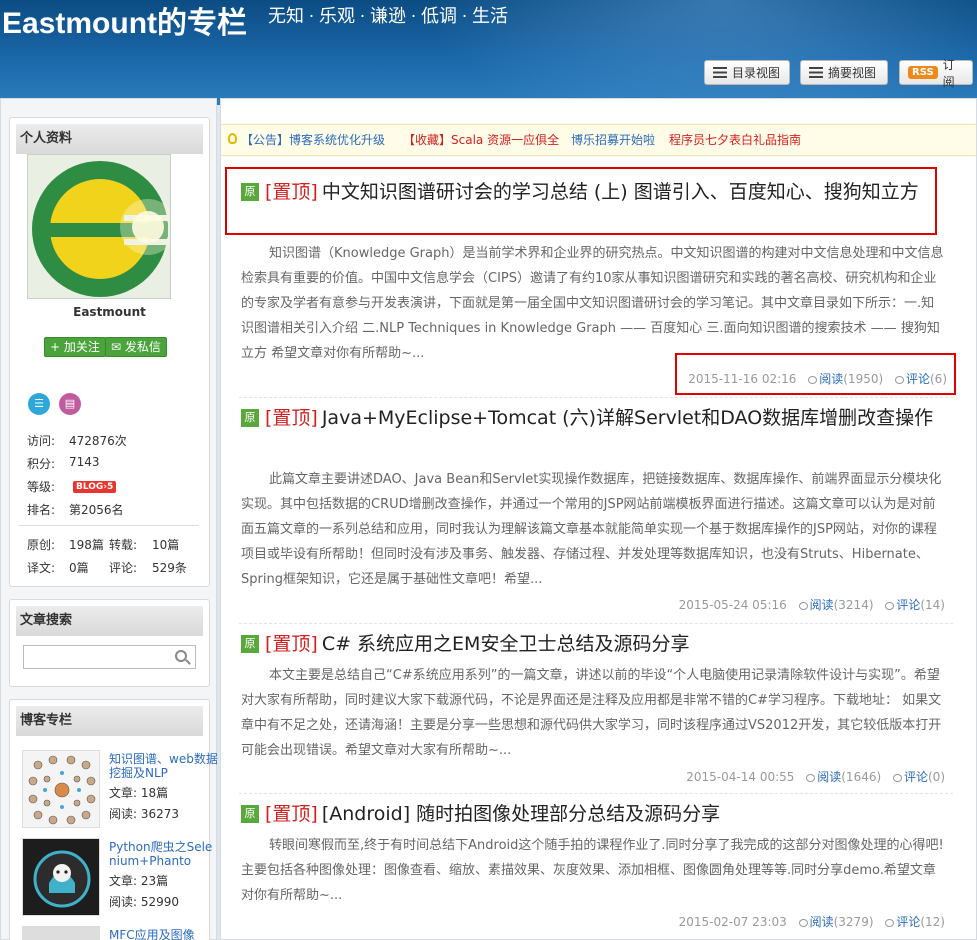  I want to click on stat-label: 积分:, so click(41, 464).